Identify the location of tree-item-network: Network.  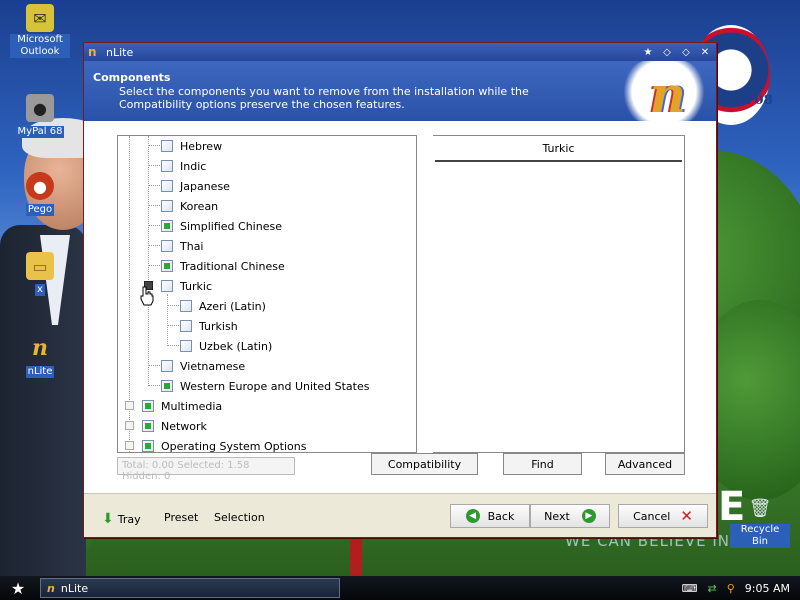
(166, 426).